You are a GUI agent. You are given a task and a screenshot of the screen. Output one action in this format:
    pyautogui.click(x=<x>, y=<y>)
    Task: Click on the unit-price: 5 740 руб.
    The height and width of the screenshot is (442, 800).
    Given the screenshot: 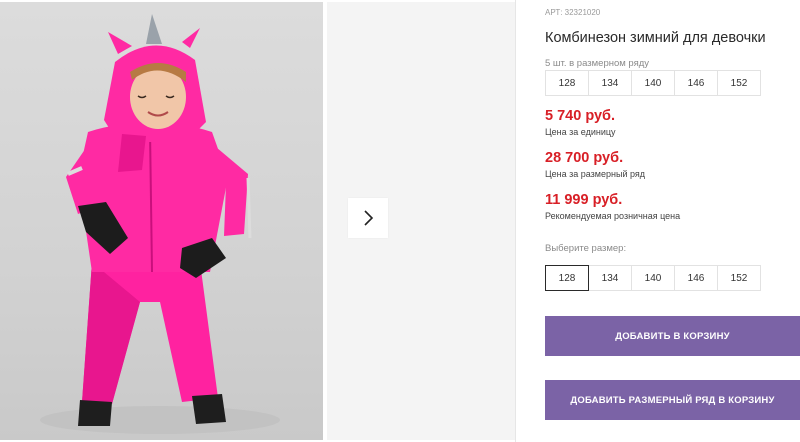 What is the action you would take?
    pyautogui.click(x=580, y=116)
    